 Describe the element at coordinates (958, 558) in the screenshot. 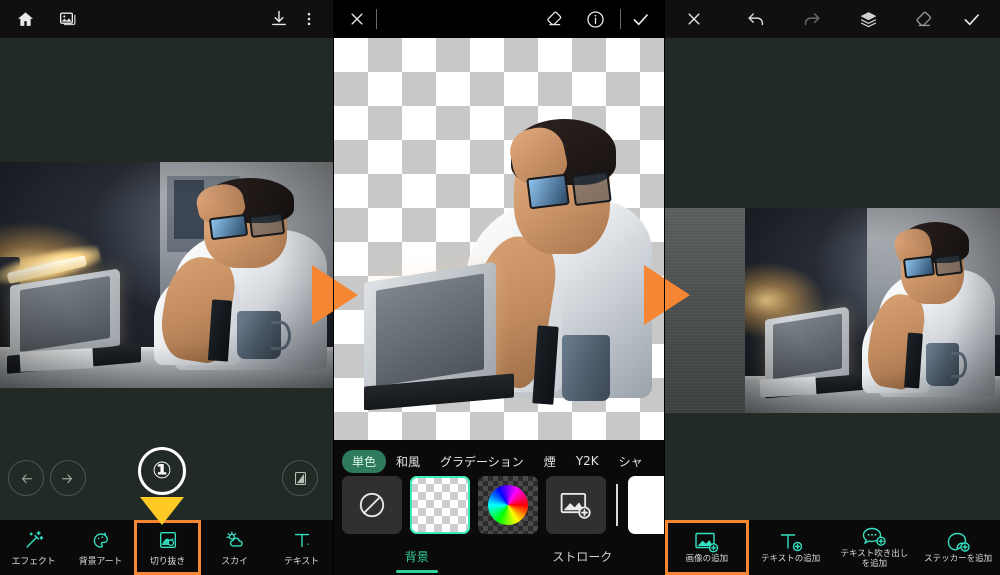

I see `tool-label: ステッカーを追加` at that location.